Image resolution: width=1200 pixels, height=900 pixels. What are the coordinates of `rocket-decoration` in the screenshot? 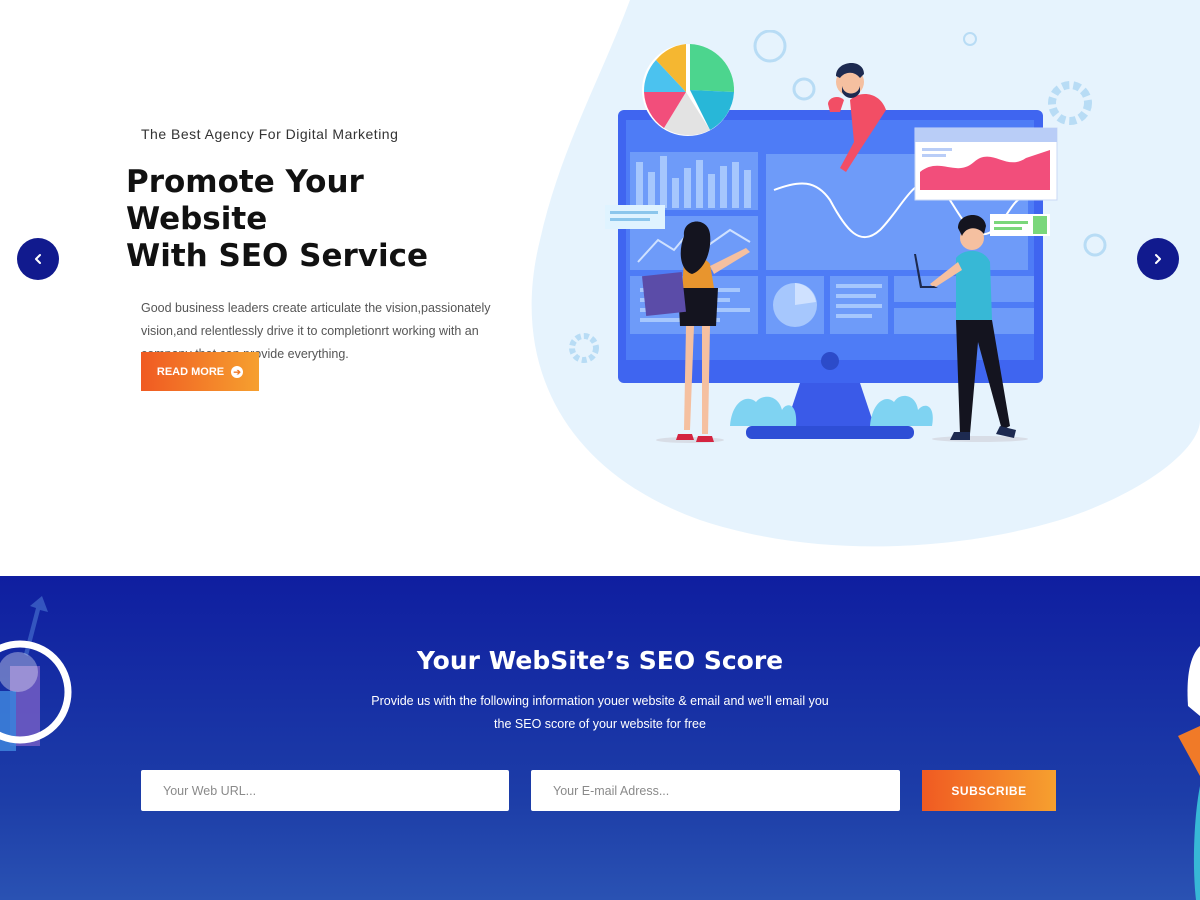 It's located at (1189, 773).